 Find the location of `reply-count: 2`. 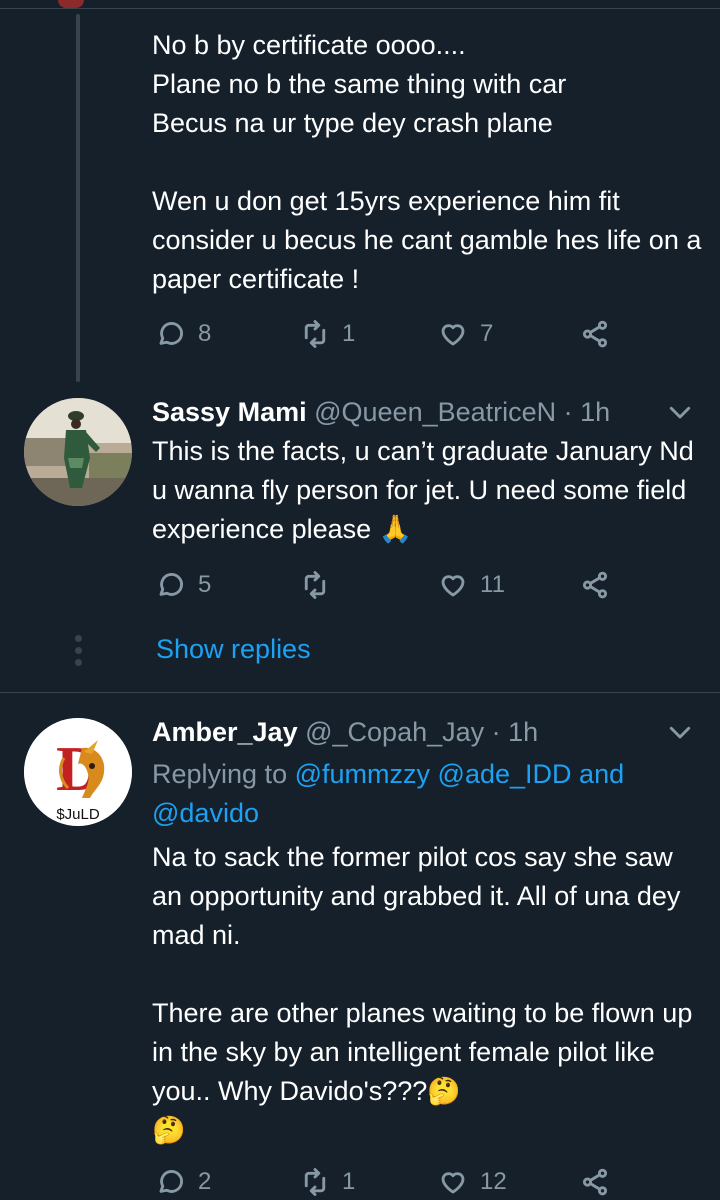

reply-count: 2 is located at coordinates (205, 1181).